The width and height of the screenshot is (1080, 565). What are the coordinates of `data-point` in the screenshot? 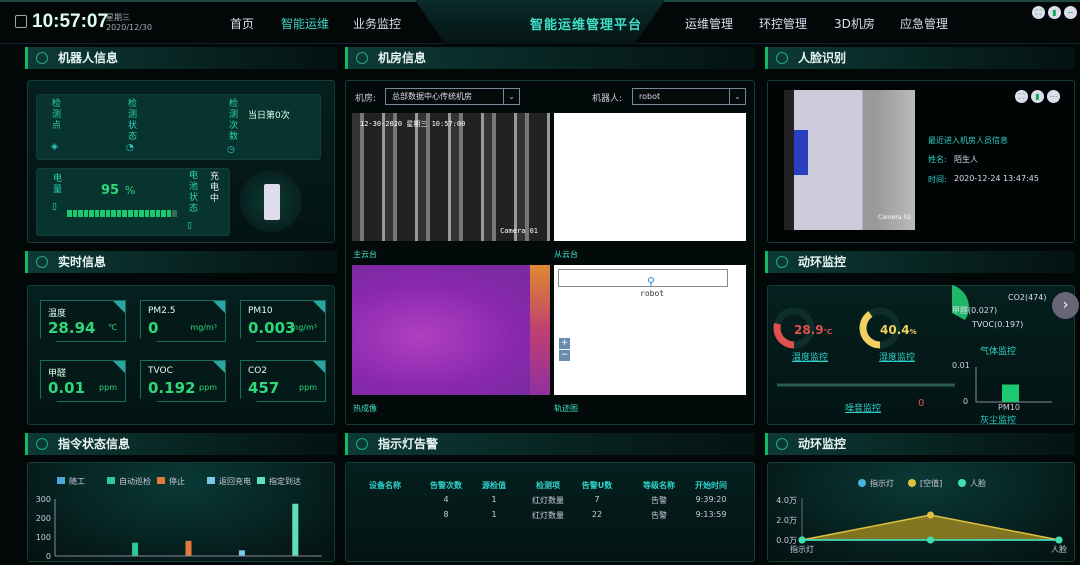 It's located at (930, 515).